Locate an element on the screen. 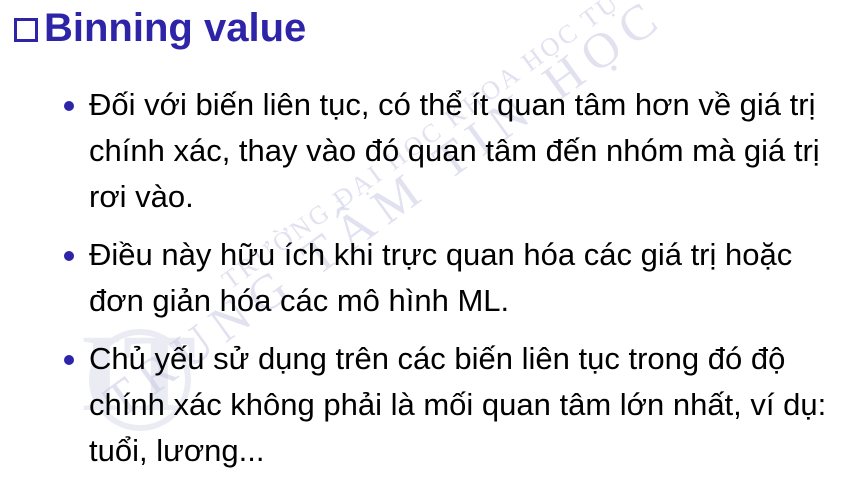  slide-title: Binning value is located at coordinates (160, 28).